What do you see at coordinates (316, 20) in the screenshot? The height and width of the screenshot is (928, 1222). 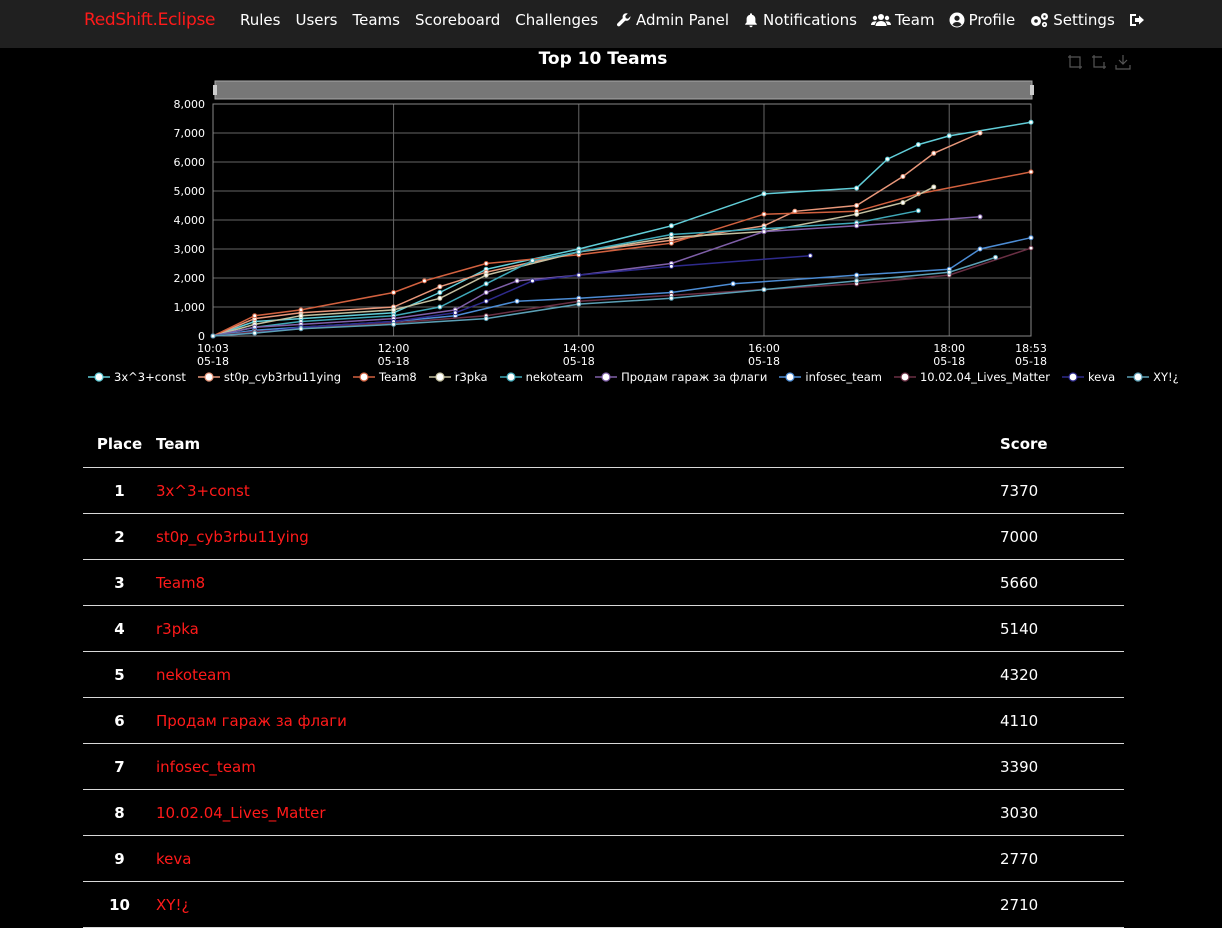 I see `nav-link-users: Users` at bounding box center [316, 20].